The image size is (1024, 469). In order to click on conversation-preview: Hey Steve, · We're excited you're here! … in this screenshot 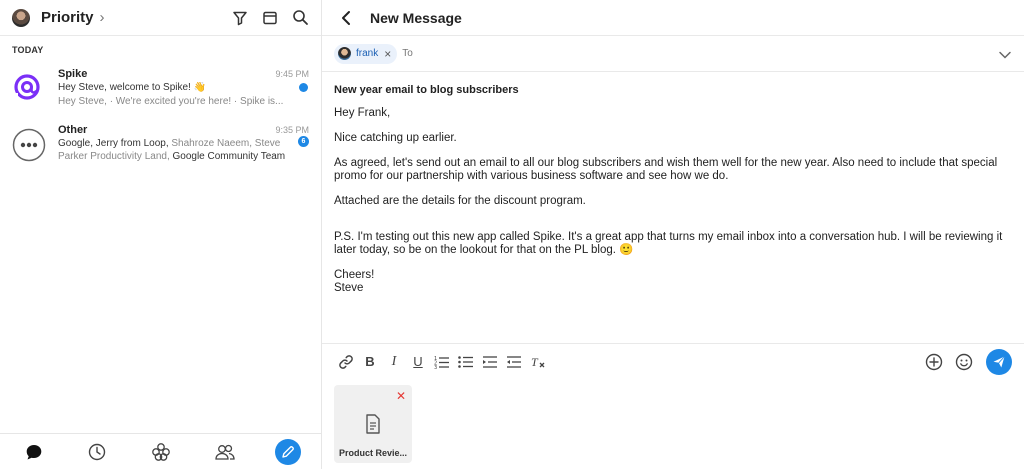, I will do `click(171, 101)`.